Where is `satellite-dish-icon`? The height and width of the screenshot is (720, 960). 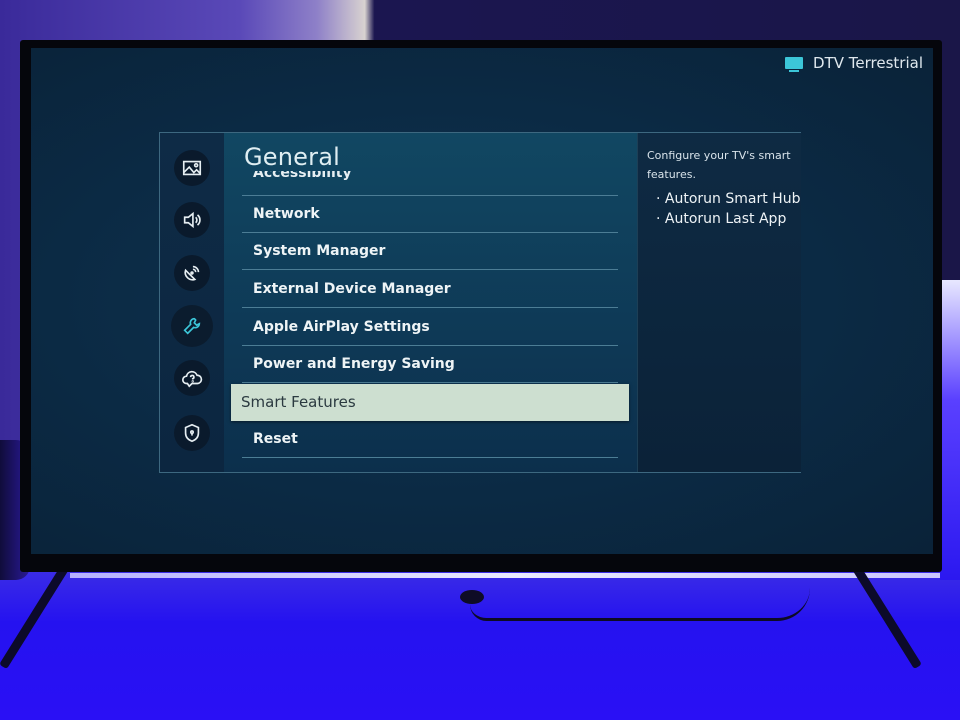 satellite-dish-icon is located at coordinates (192, 273).